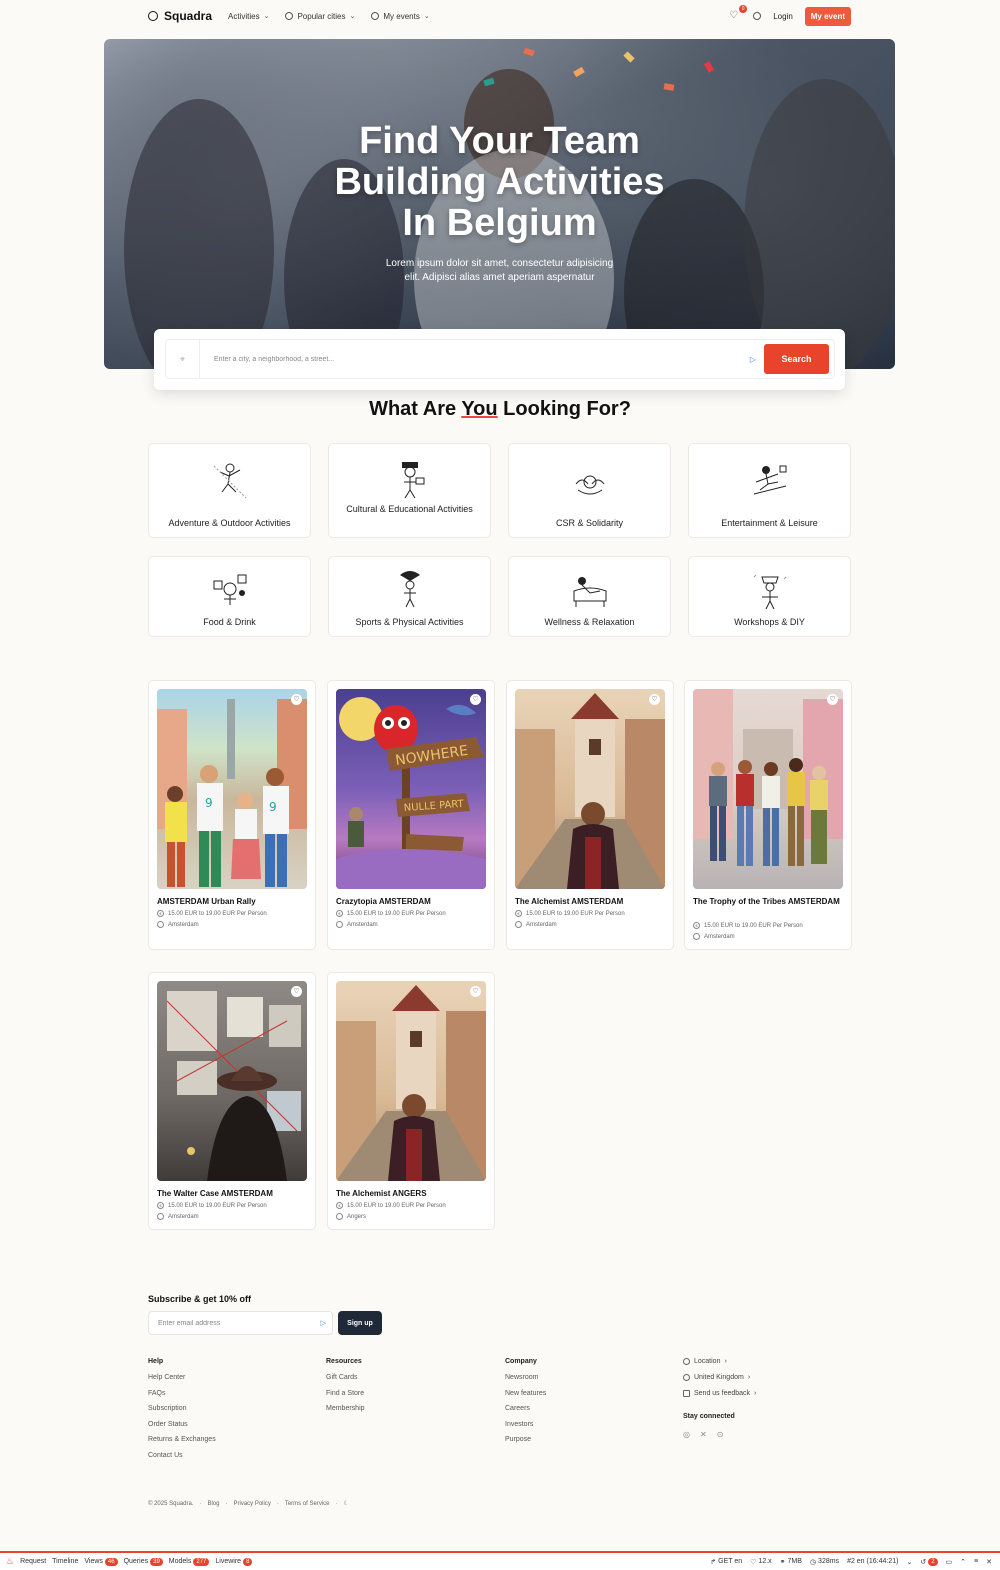 The image size is (1000, 1570). Describe the element at coordinates (719, 1393) in the screenshot. I see `feedback-link: Send us feedback ›` at that location.